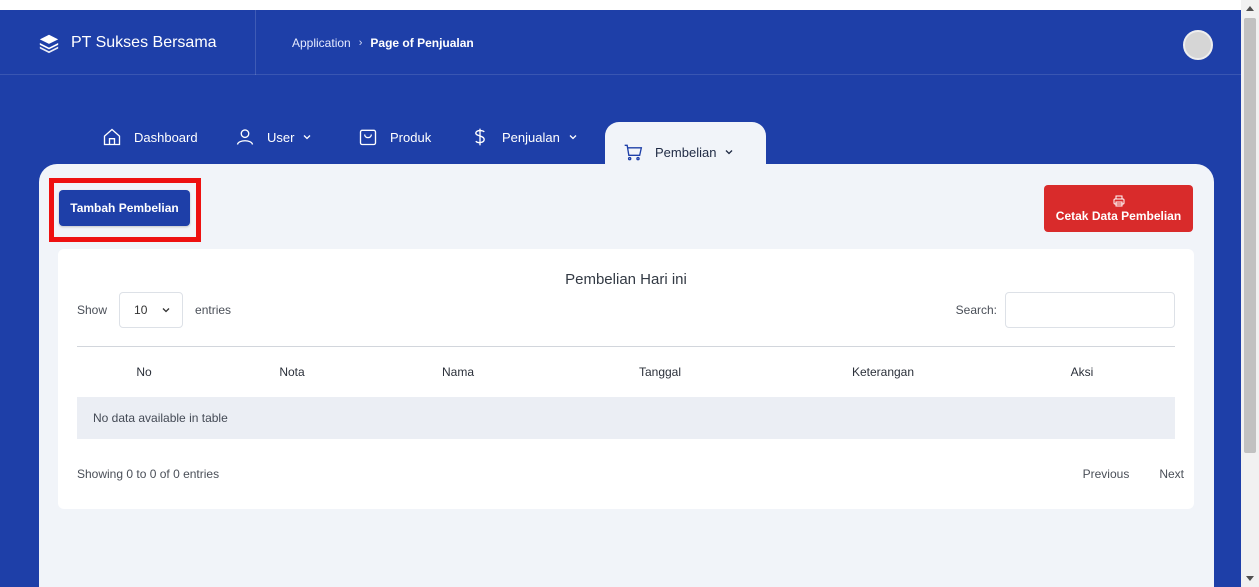  I want to click on column-header-nota: Nota, so click(292, 372).